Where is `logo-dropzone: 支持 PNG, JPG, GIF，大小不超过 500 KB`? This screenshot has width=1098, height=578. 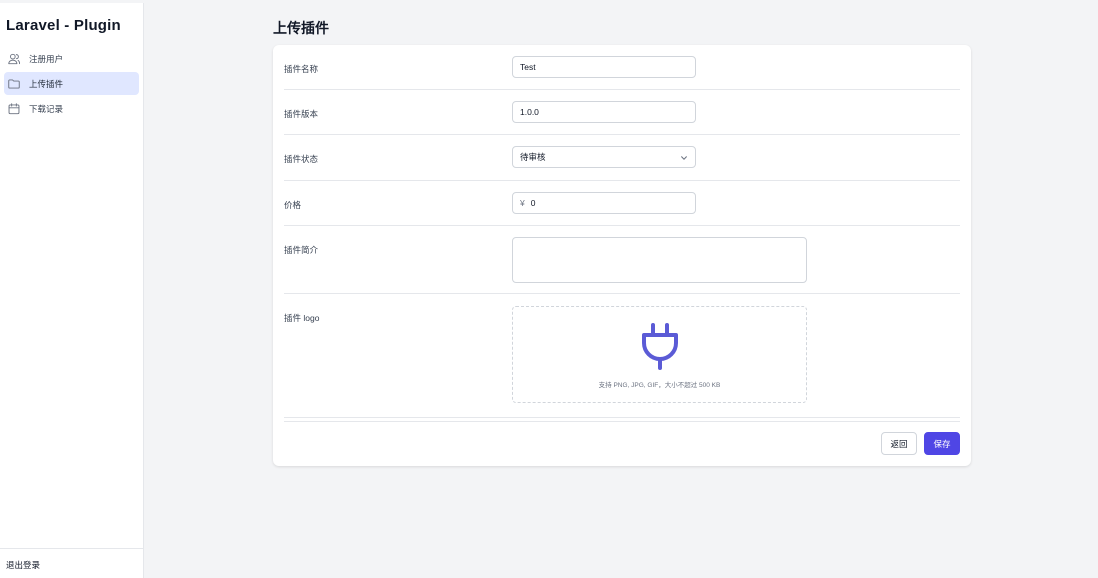 logo-dropzone: 支持 PNG, JPG, GIF，大小不超过 500 KB is located at coordinates (659, 354).